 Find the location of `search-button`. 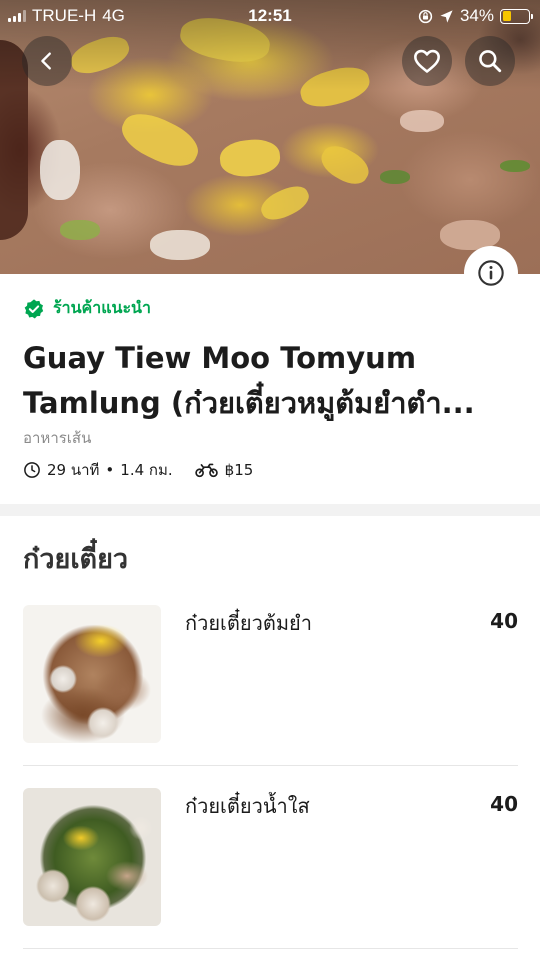

search-button is located at coordinates (490, 61).